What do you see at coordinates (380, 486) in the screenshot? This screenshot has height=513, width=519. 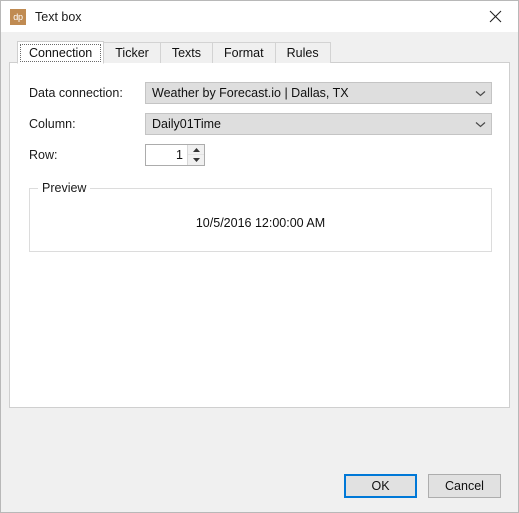 I see `ok-button: OK` at bounding box center [380, 486].